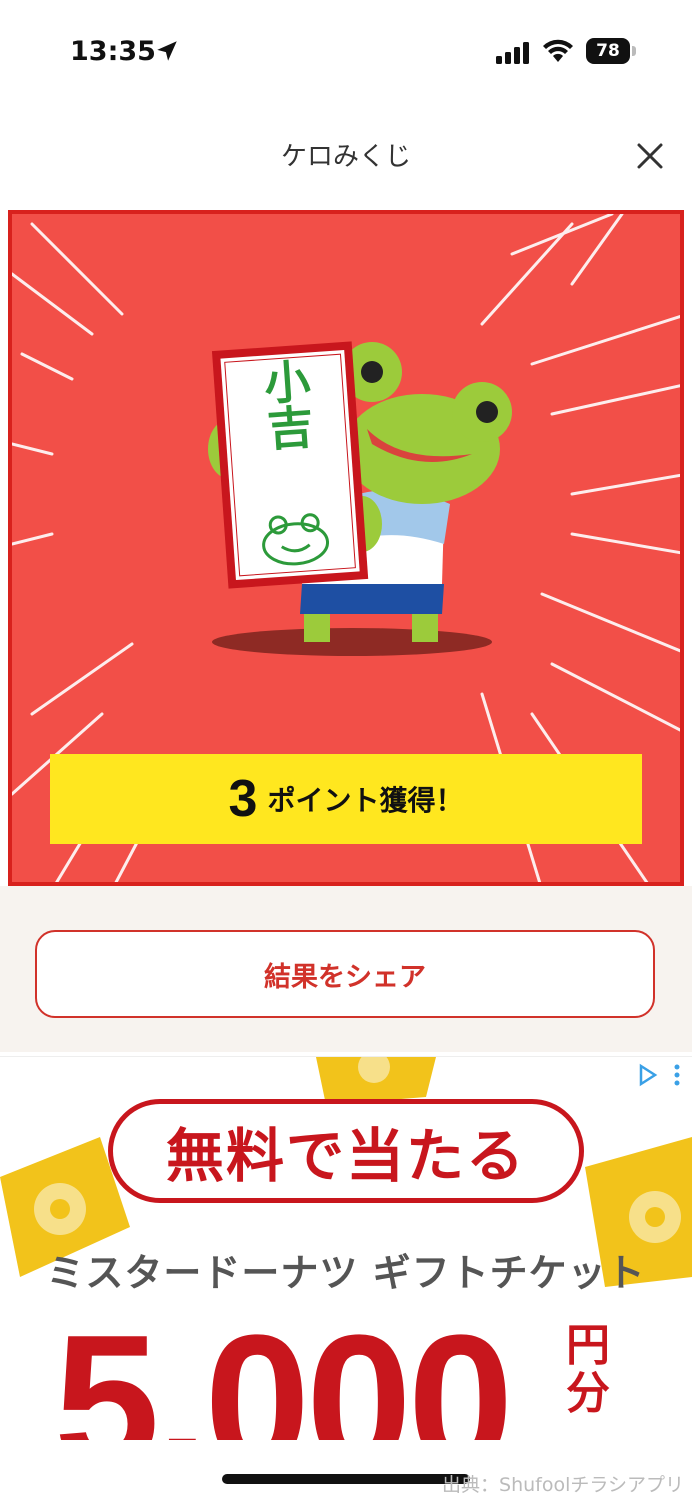  What do you see at coordinates (365, 800) in the screenshot?
I see `points-text: ポイント獲得！` at bounding box center [365, 800].